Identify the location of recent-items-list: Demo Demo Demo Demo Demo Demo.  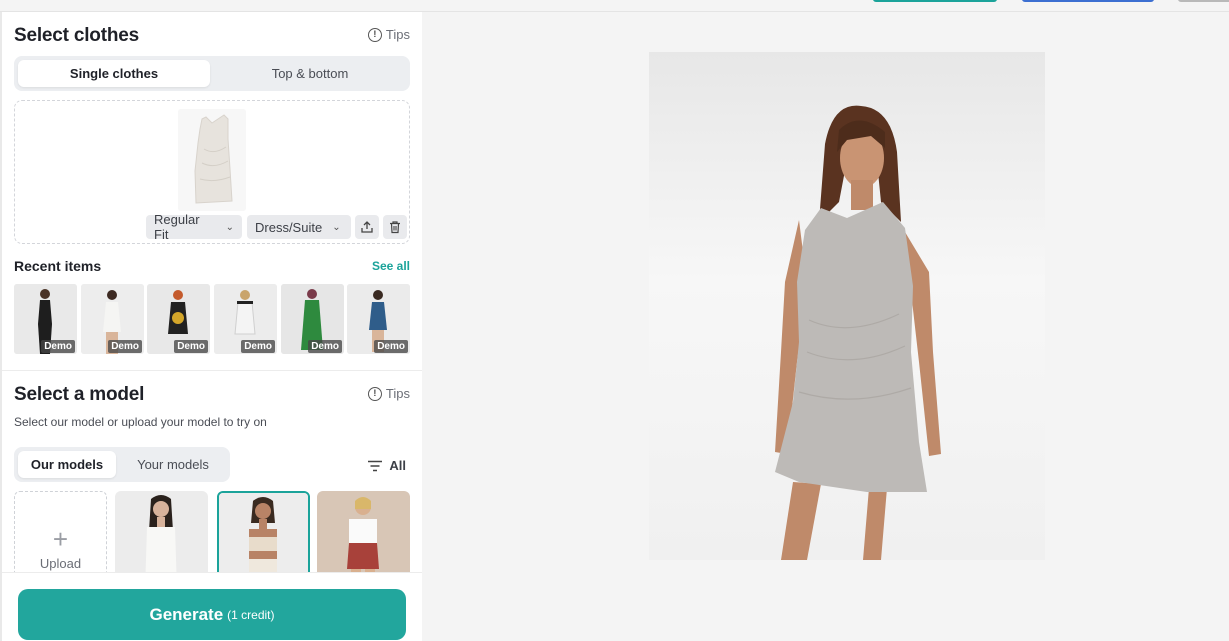
(212, 319).